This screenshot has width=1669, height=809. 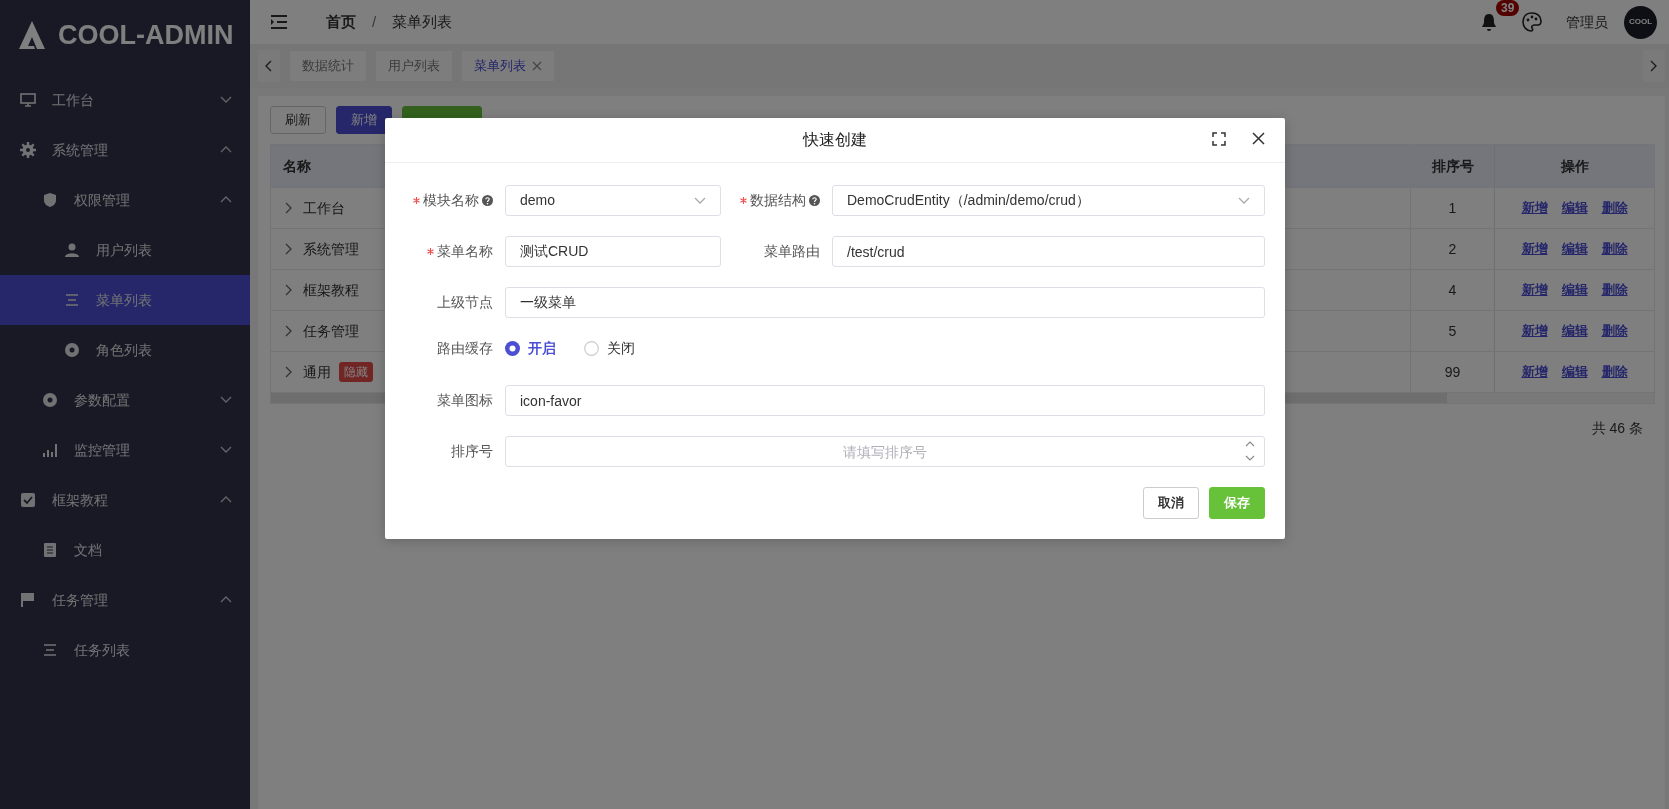 What do you see at coordinates (1452, 372) in the screenshot?
I see `table-cell-text: 99` at bounding box center [1452, 372].